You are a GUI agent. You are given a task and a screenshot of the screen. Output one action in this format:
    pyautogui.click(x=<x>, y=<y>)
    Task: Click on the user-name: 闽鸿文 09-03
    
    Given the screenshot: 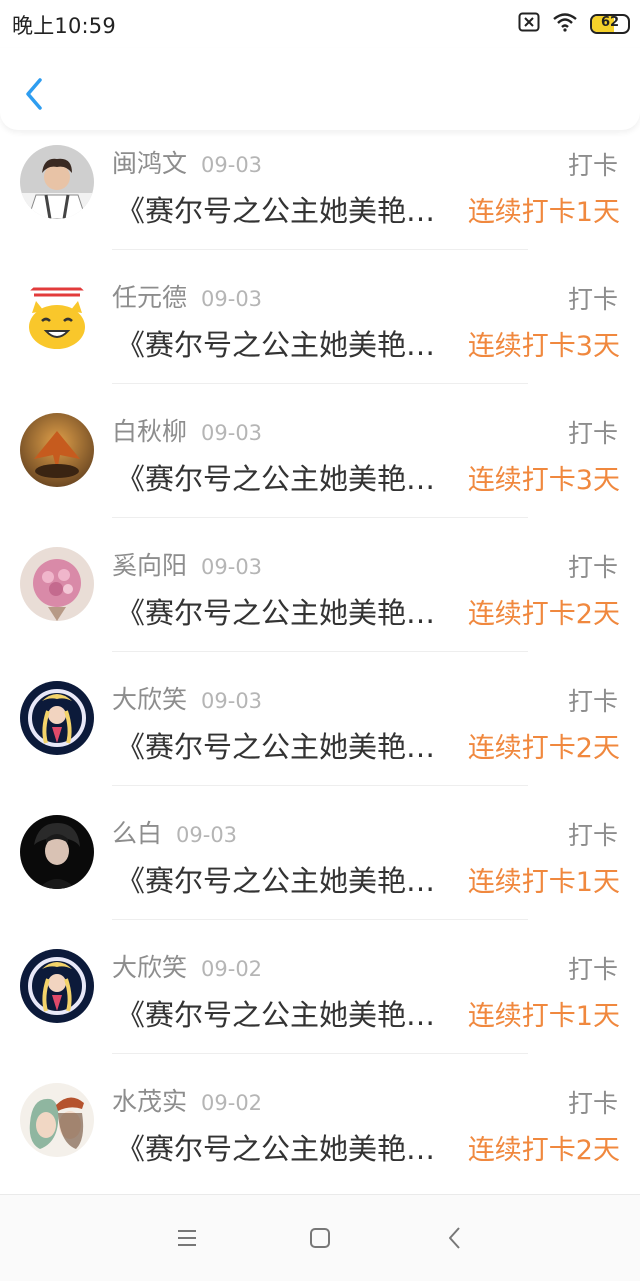 What is the action you would take?
    pyautogui.click(x=187, y=163)
    